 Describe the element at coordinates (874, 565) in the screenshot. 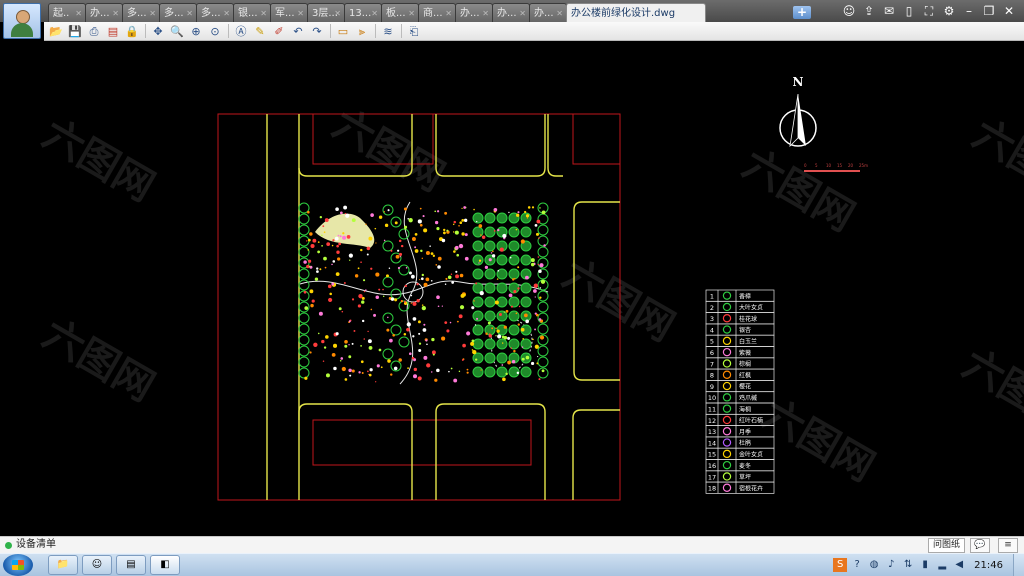

I see `qq-icon: ◍` at that location.